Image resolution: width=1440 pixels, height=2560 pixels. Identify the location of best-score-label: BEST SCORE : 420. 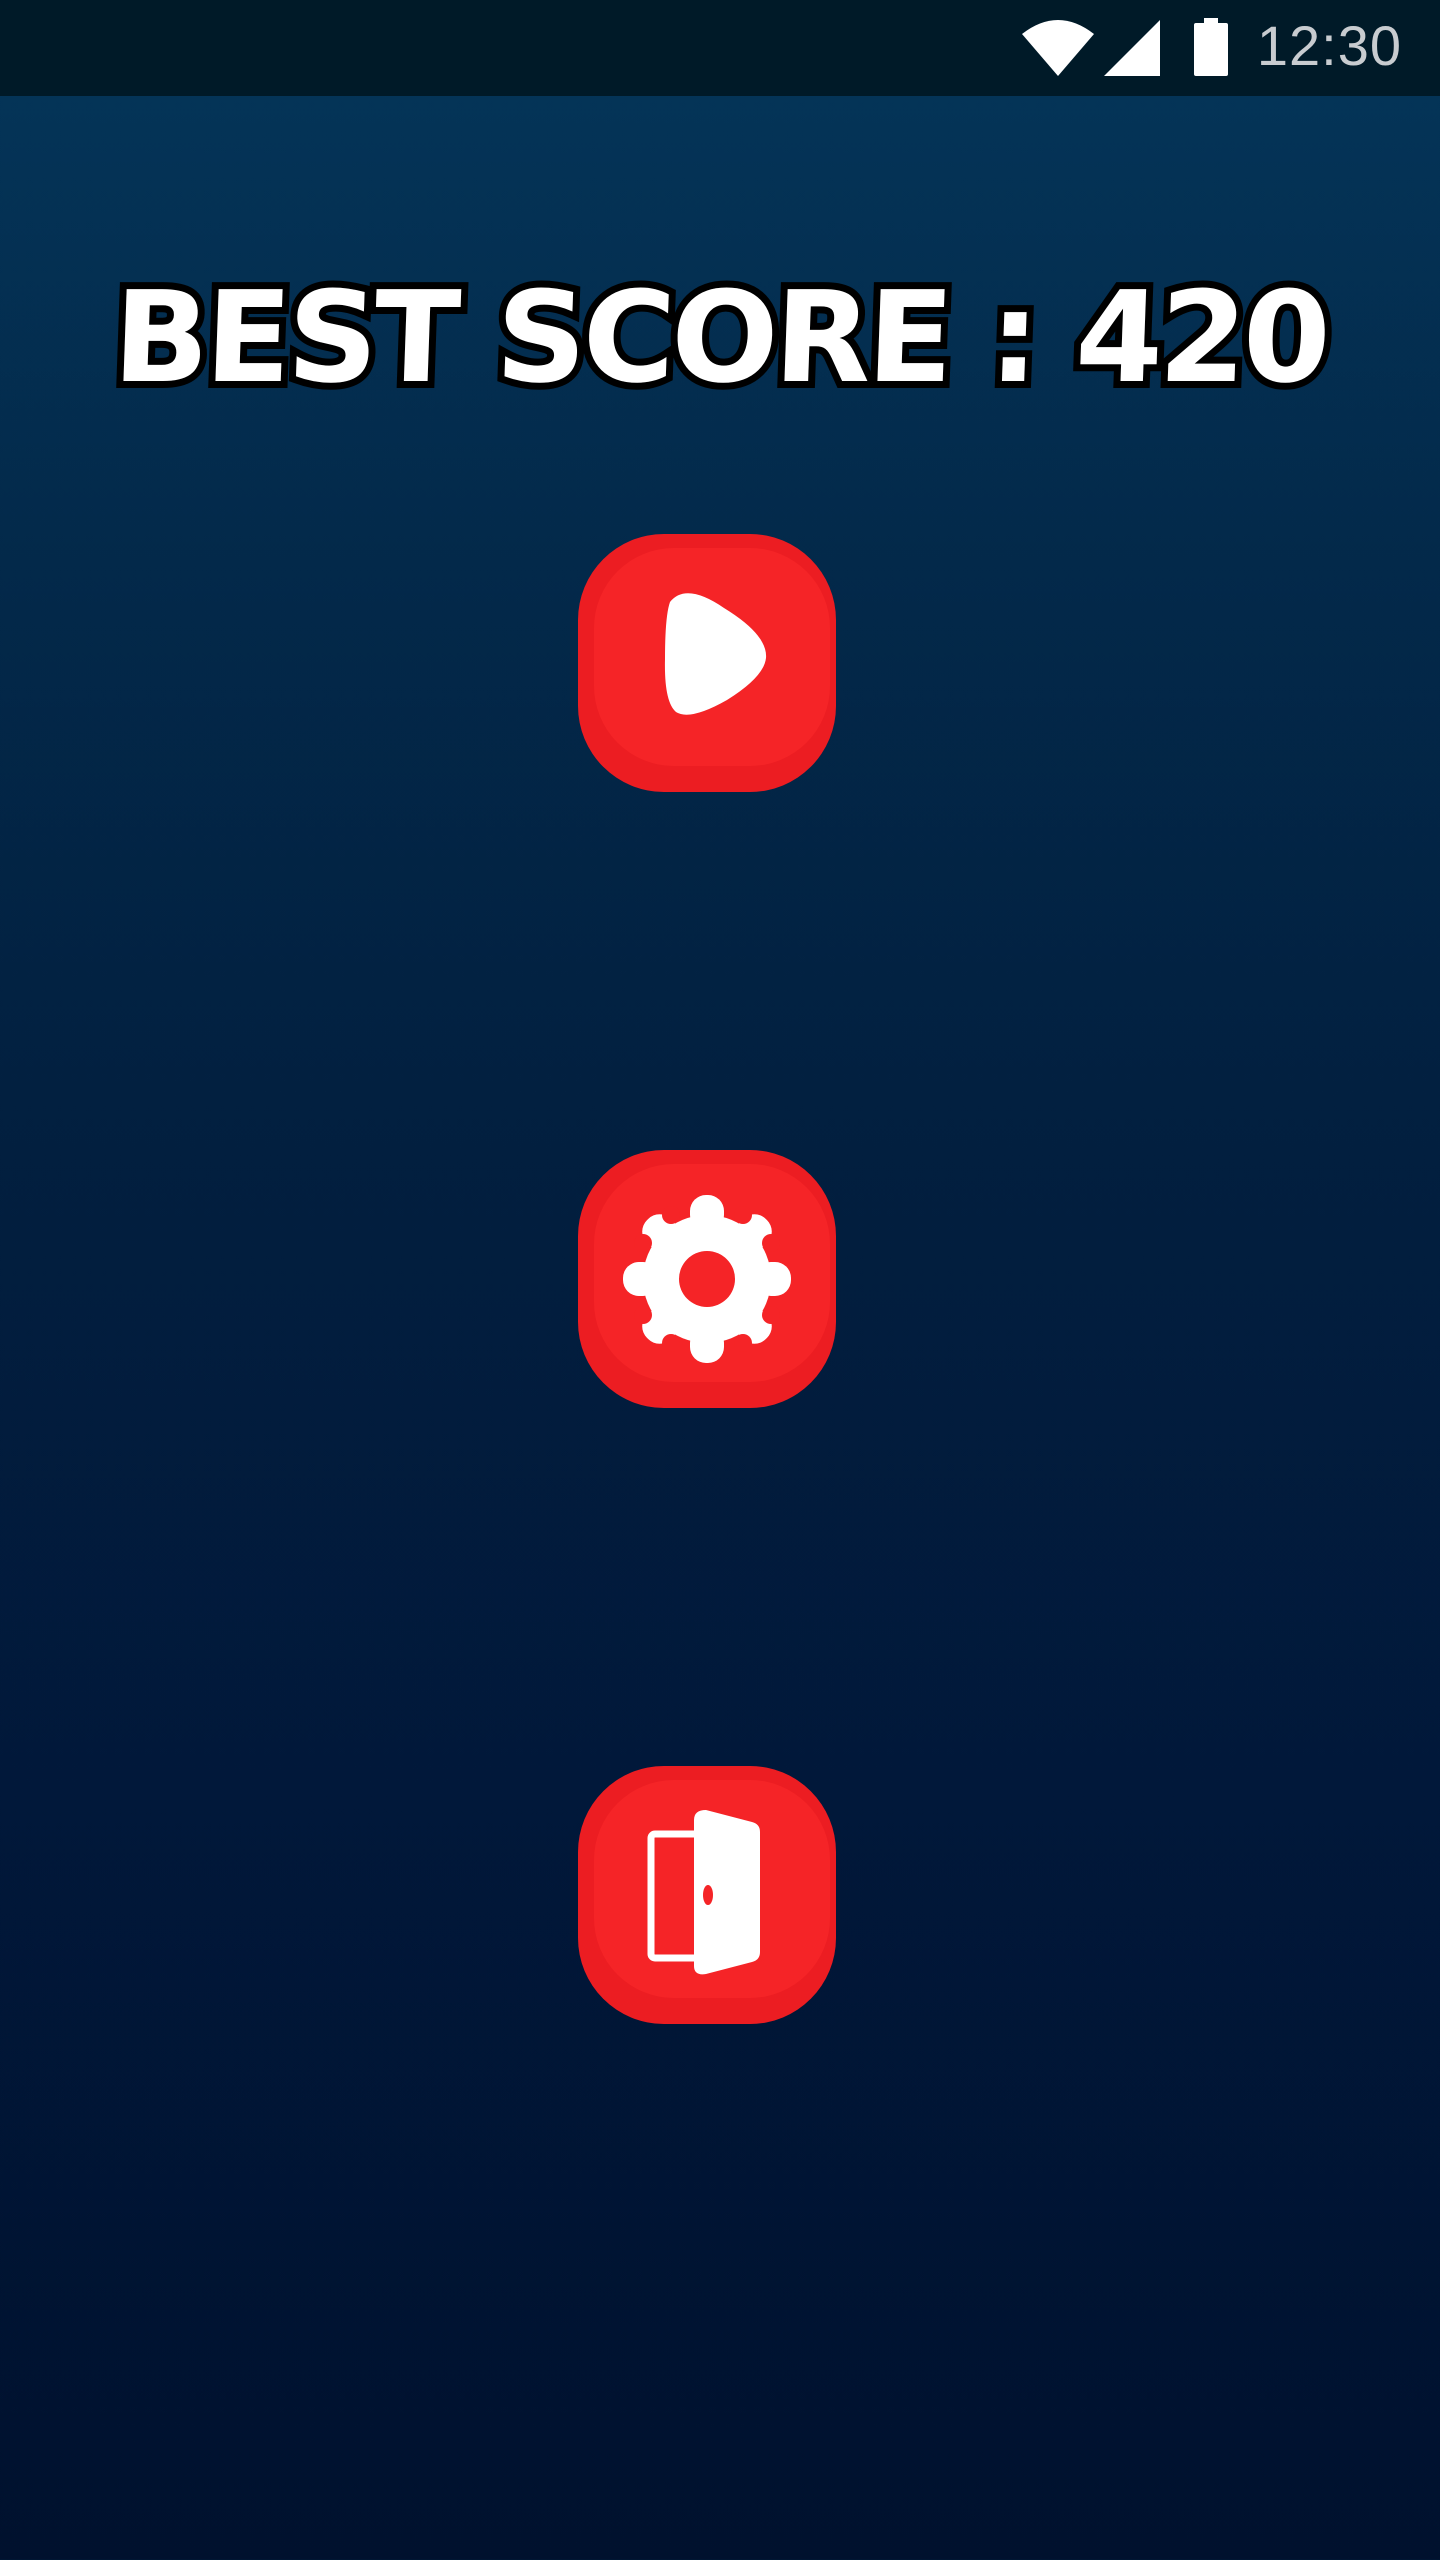
(720, 337).